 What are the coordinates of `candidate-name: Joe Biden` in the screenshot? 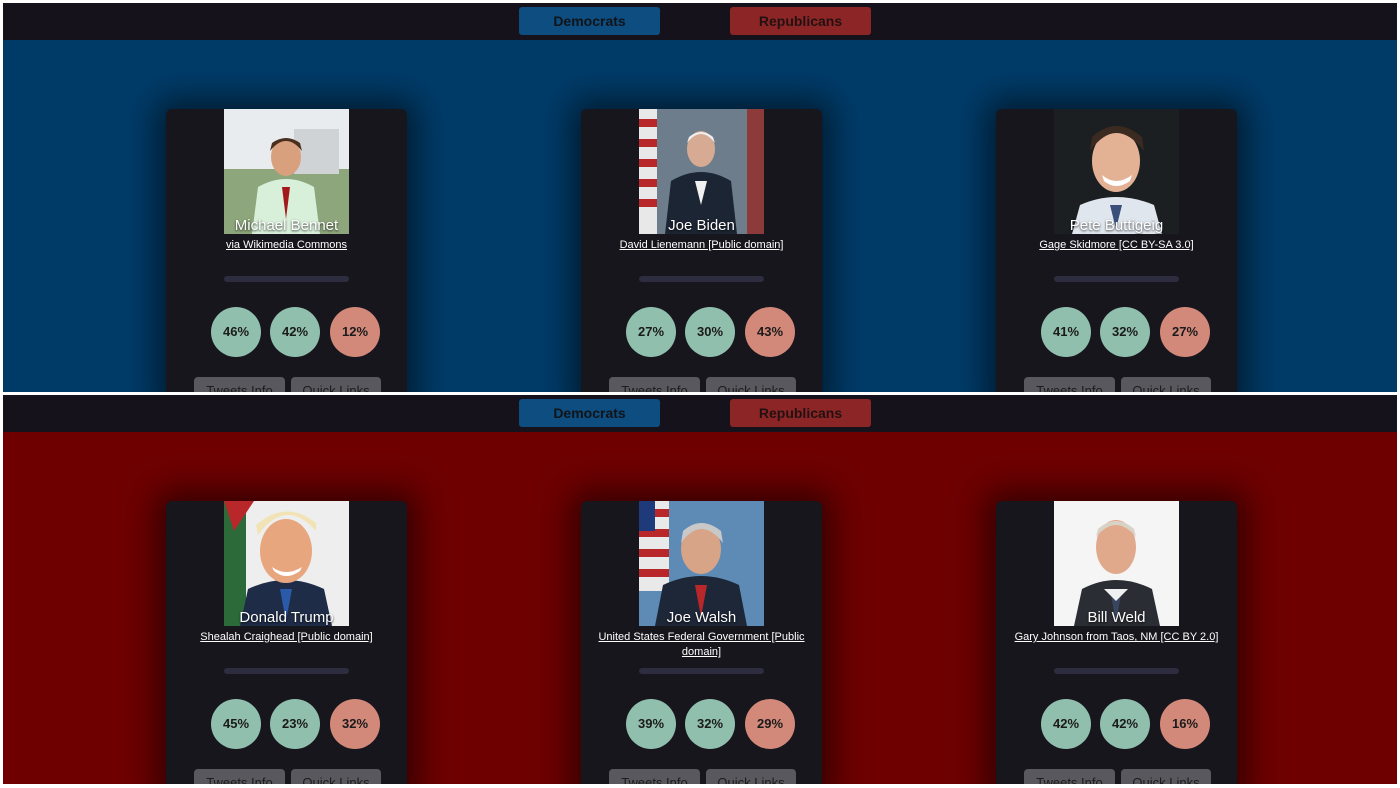 It's located at (701, 225).